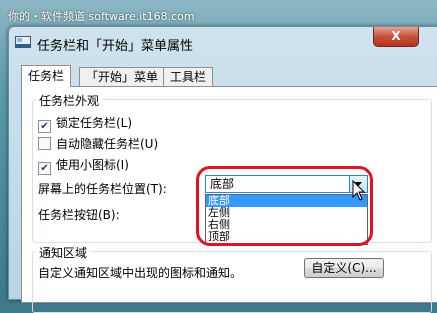  What do you see at coordinates (44, 143) in the screenshot?
I see `auto-hide-checkbox` at bounding box center [44, 143].